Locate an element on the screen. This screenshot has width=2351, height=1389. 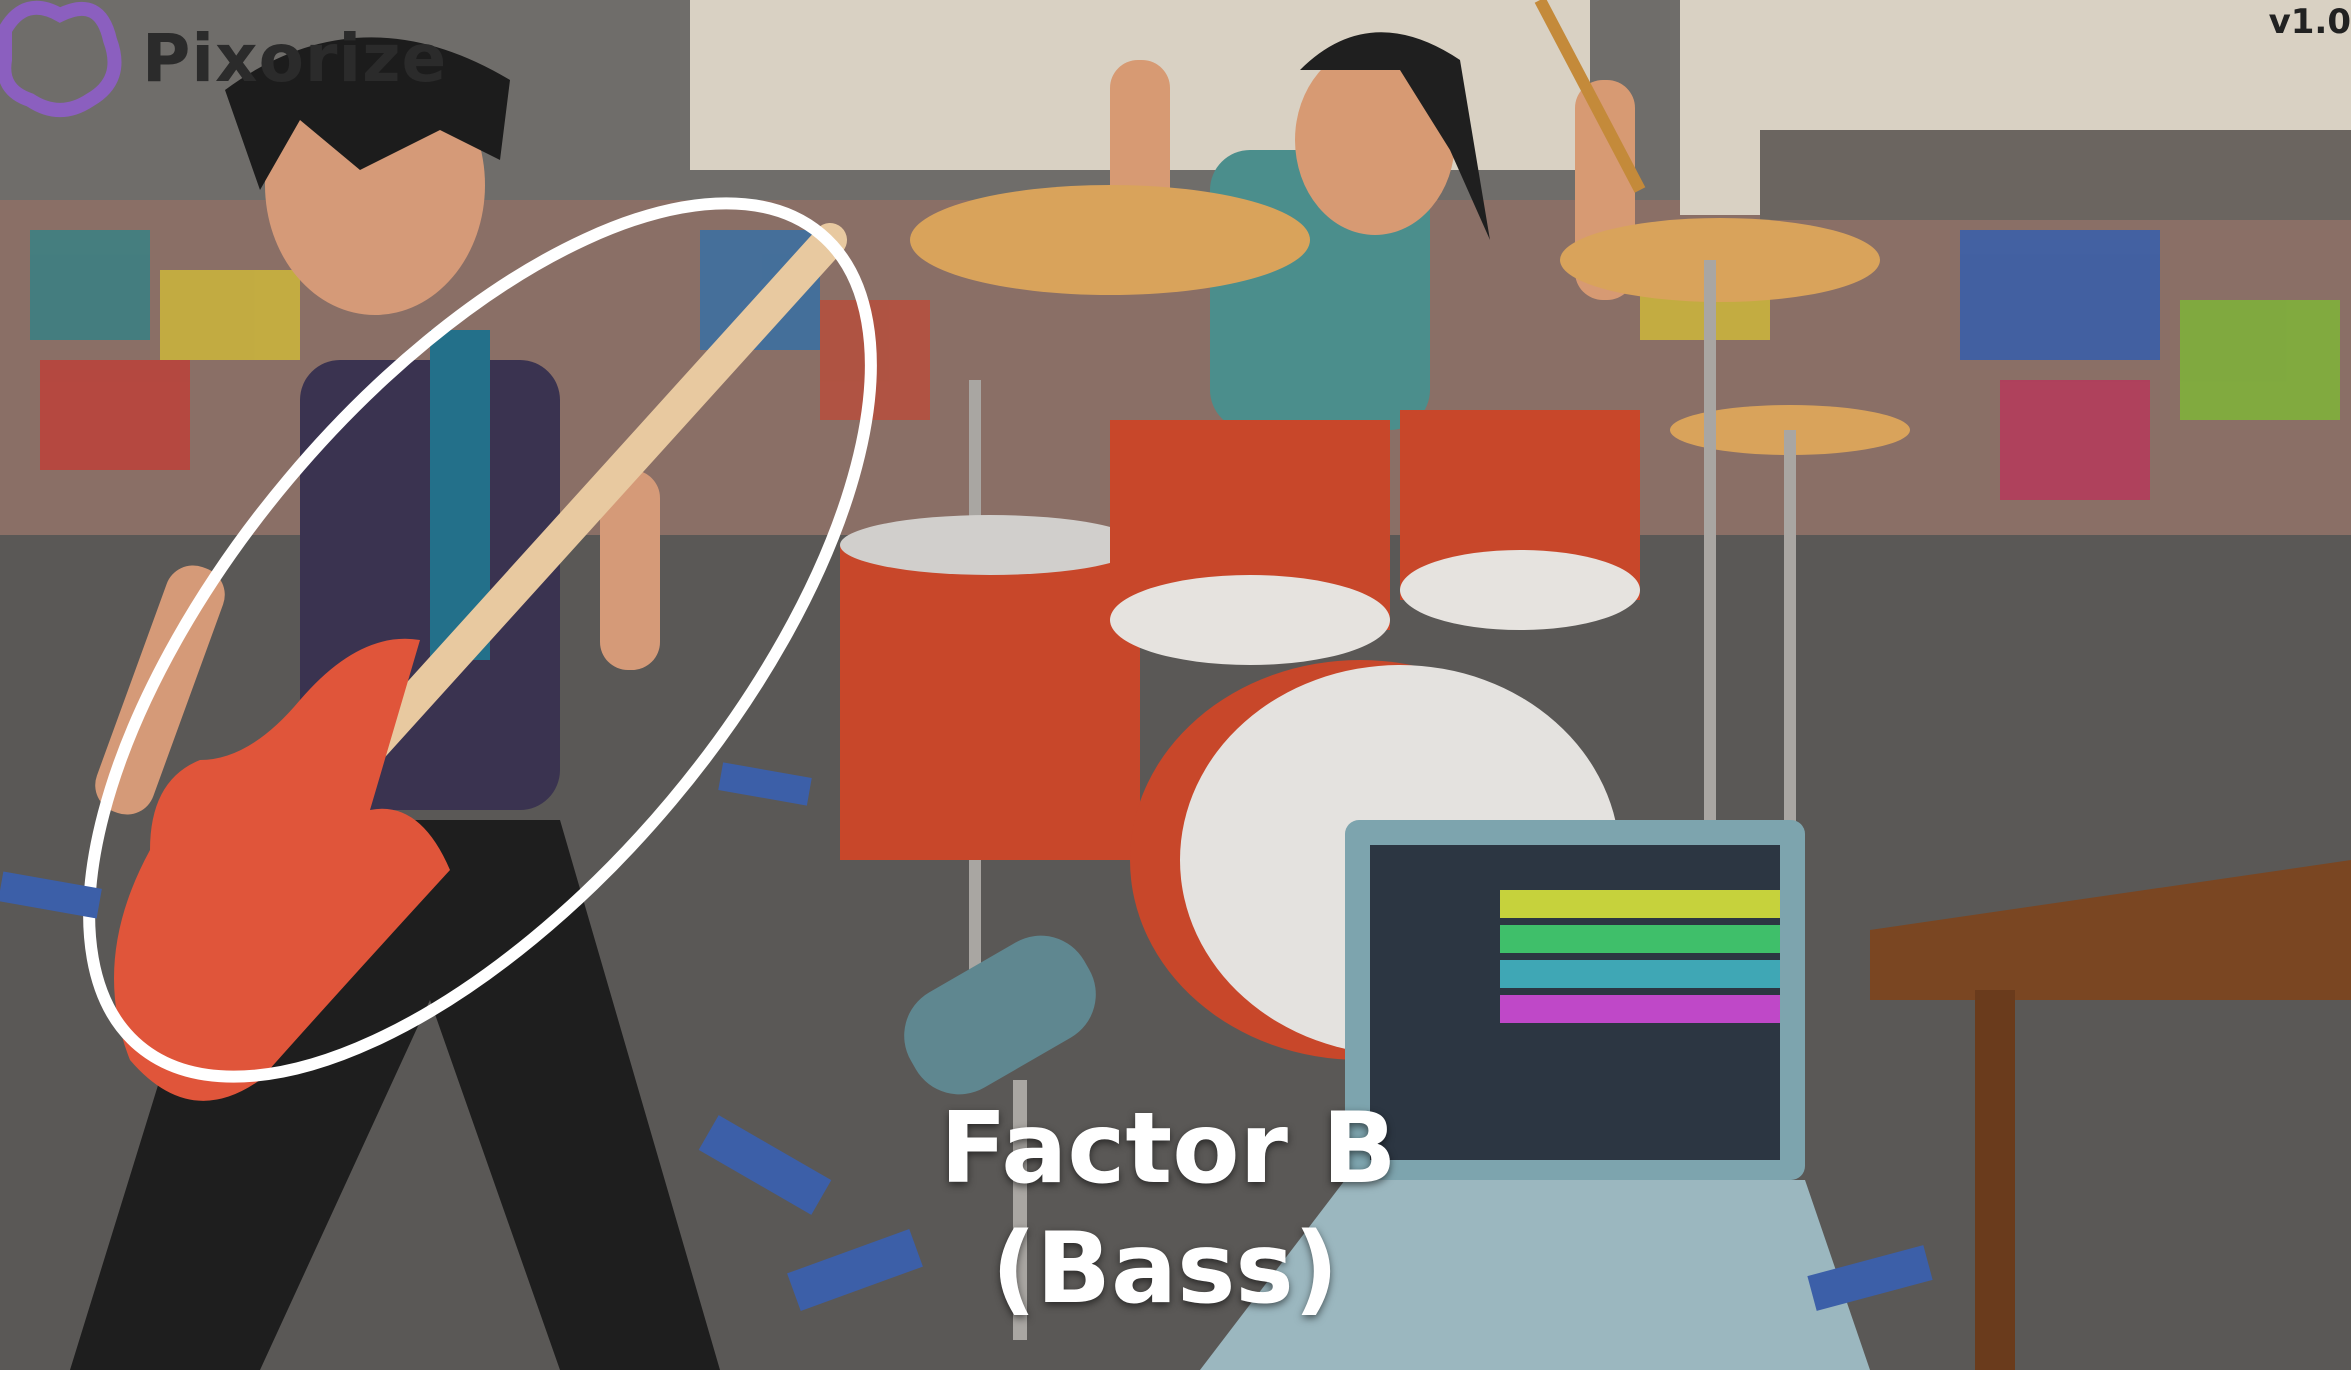
cymbal-left is located at coordinates (1110, 240).